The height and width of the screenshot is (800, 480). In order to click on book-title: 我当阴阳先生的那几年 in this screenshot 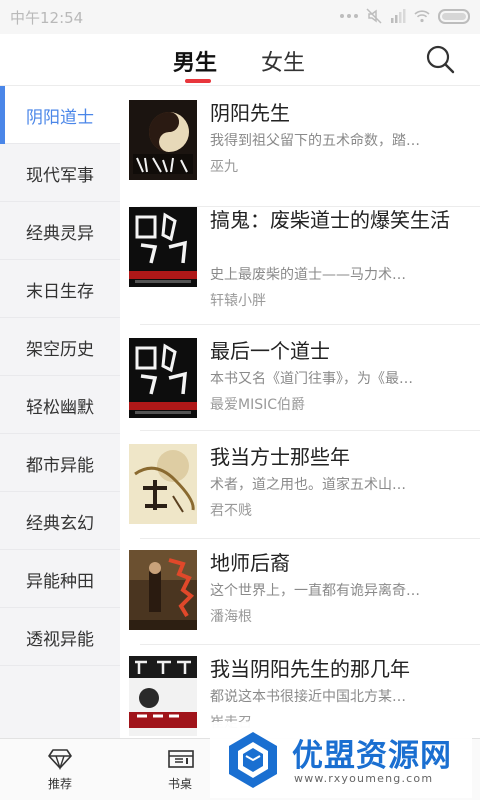, I will do `click(310, 669)`.